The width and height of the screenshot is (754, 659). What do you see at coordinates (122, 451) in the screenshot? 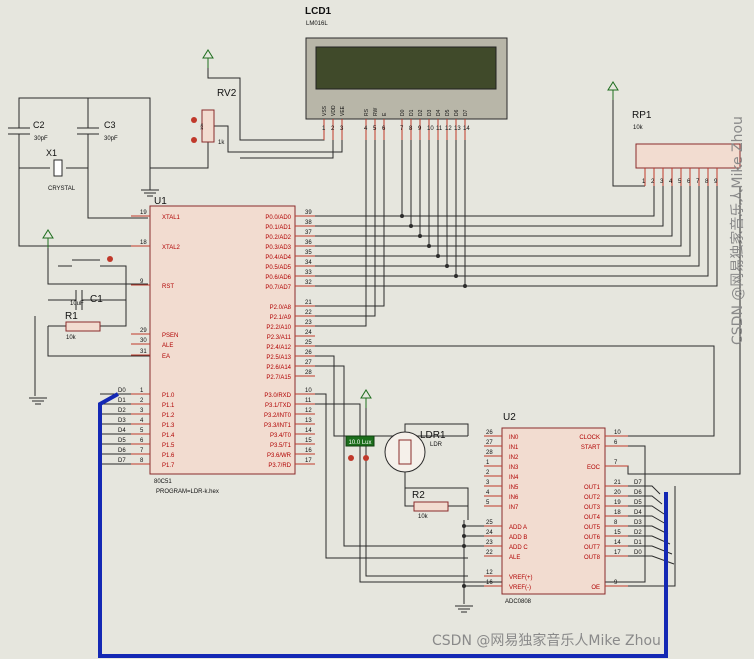
I see `u1-bus-label: D6` at bounding box center [122, 451].